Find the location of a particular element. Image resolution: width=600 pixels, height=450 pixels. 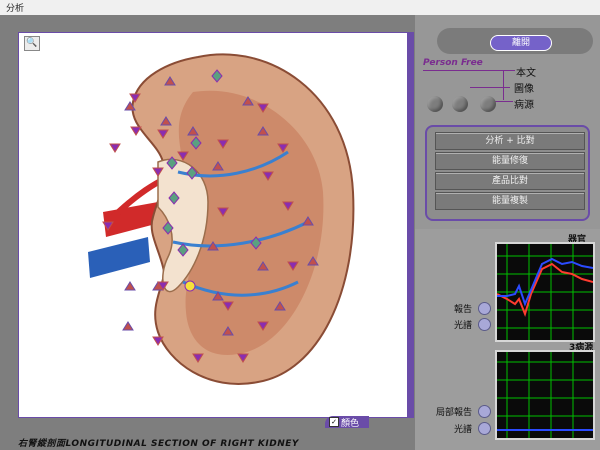

report-label: 報告 is located at coordinates (463, 310).